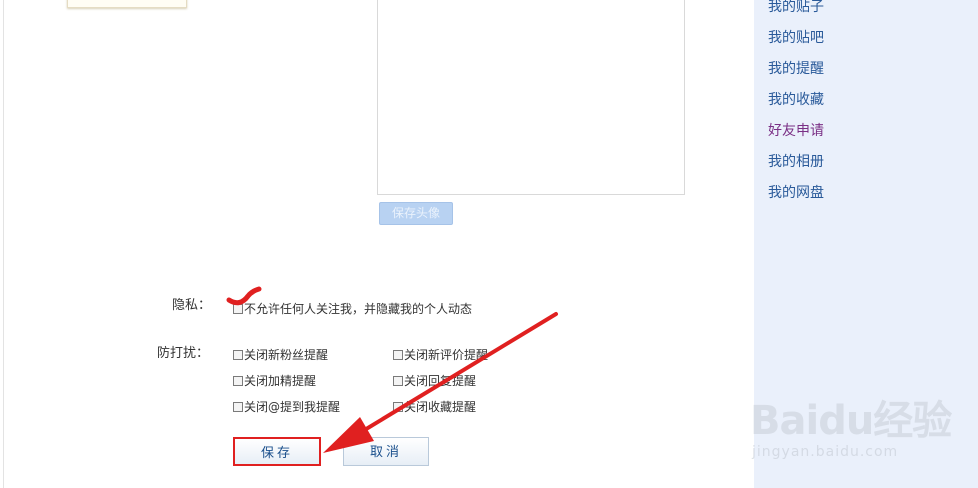  What do you see at coordinates (796, 99) in the screenshot?
I see `sidebar-item-favorites: 我的收藏` at bounding box center [796, 99].